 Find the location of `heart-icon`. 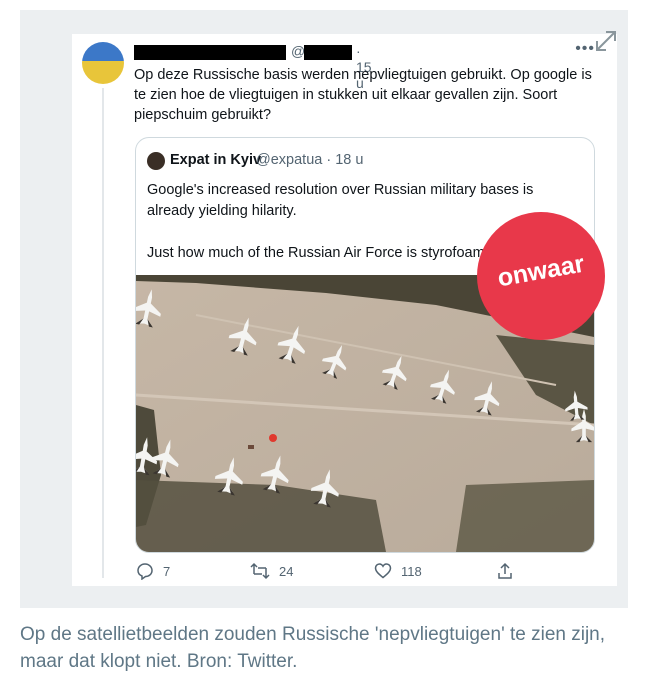

heart-icon is located at coordinates (383, 571).